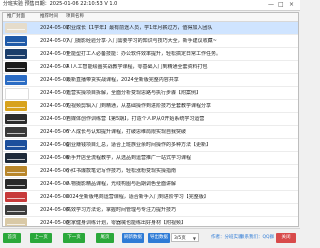  I want to click on app-title: 分班实验, so click(13, 4).